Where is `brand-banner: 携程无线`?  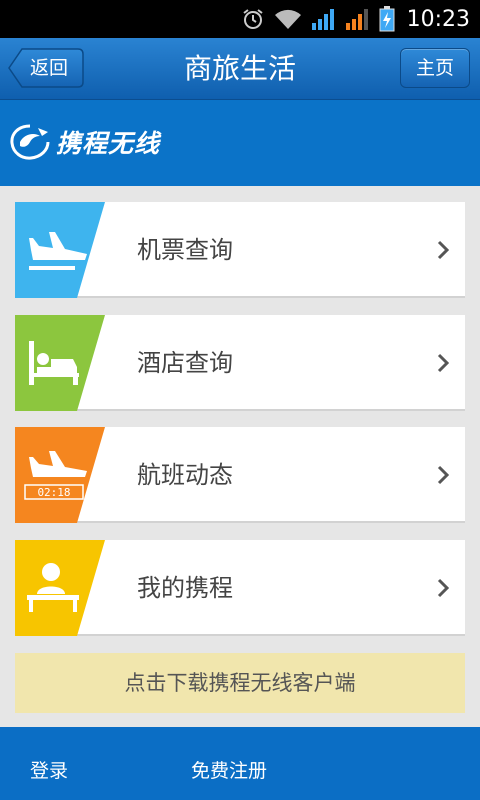
brand-banner: 携程无线 is located at coordinates (240, 143).